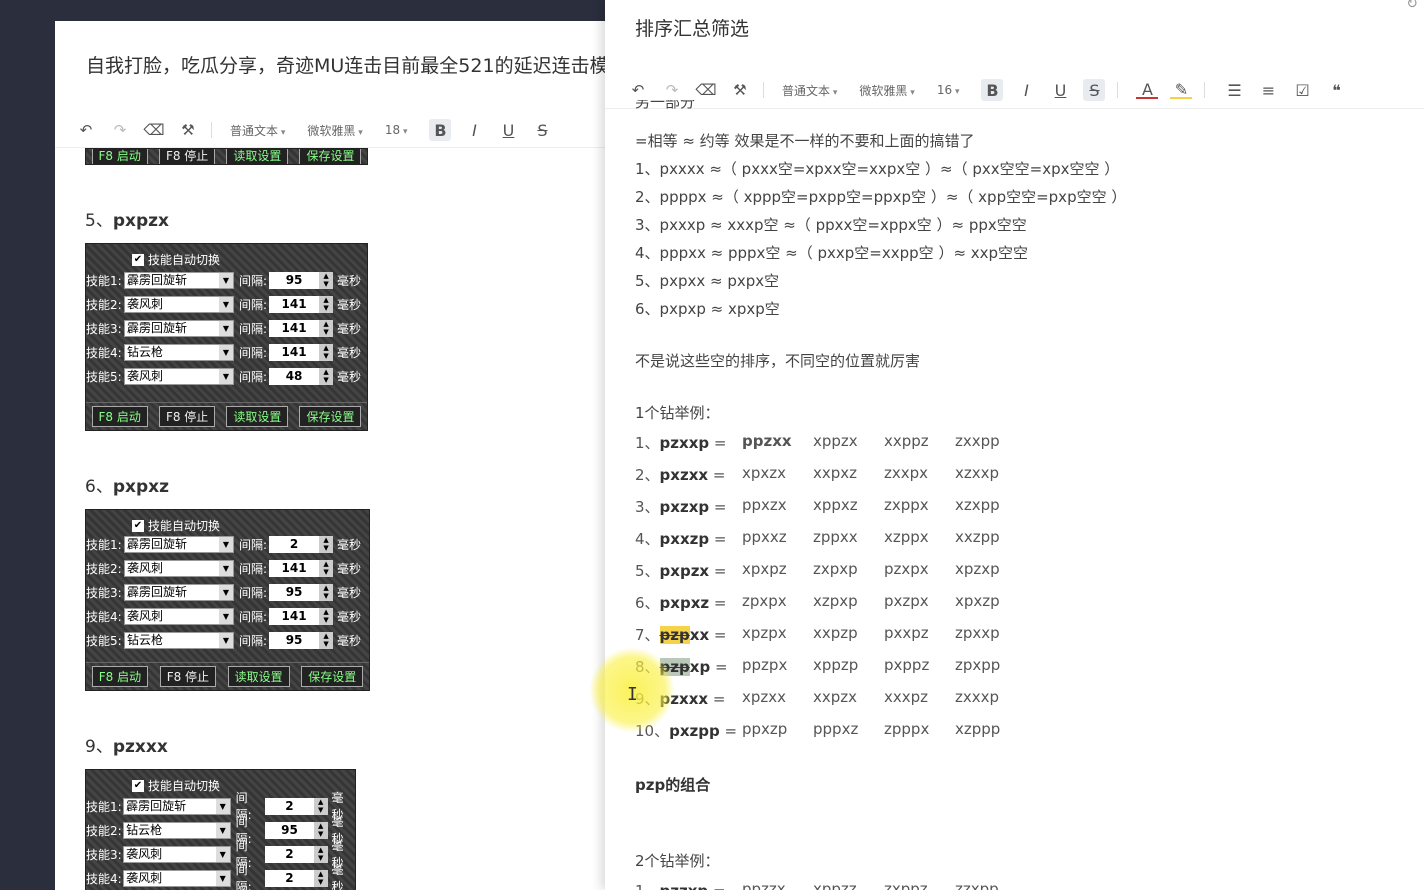 This screenshot has height=890, width=1424. Describe the element at coordinates (1268, 90) in the screenshot. I see `numbered-list-icon: ≡` at that location.